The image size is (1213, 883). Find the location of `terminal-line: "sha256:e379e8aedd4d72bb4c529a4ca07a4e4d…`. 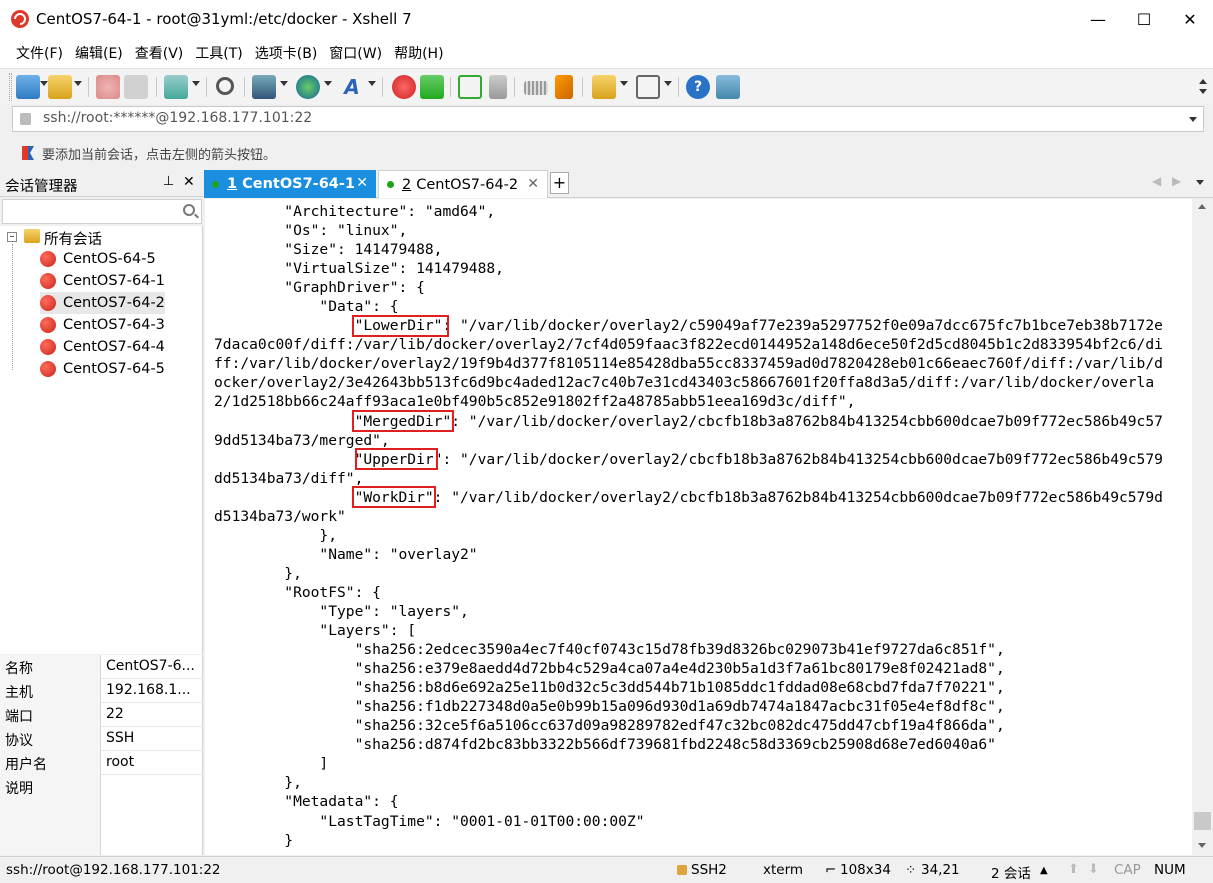

terminal-line: "sha256:e379e8aedd4d72bb4c529a4ca07a4e4d… is located at coordinates (609, 669).